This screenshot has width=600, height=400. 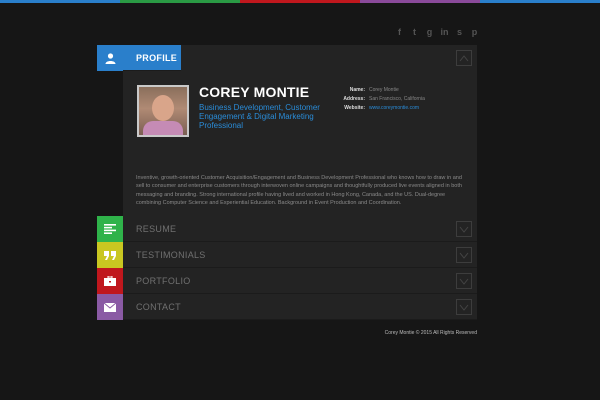 I want to click on profile-photo, so click(x=163, y=111).